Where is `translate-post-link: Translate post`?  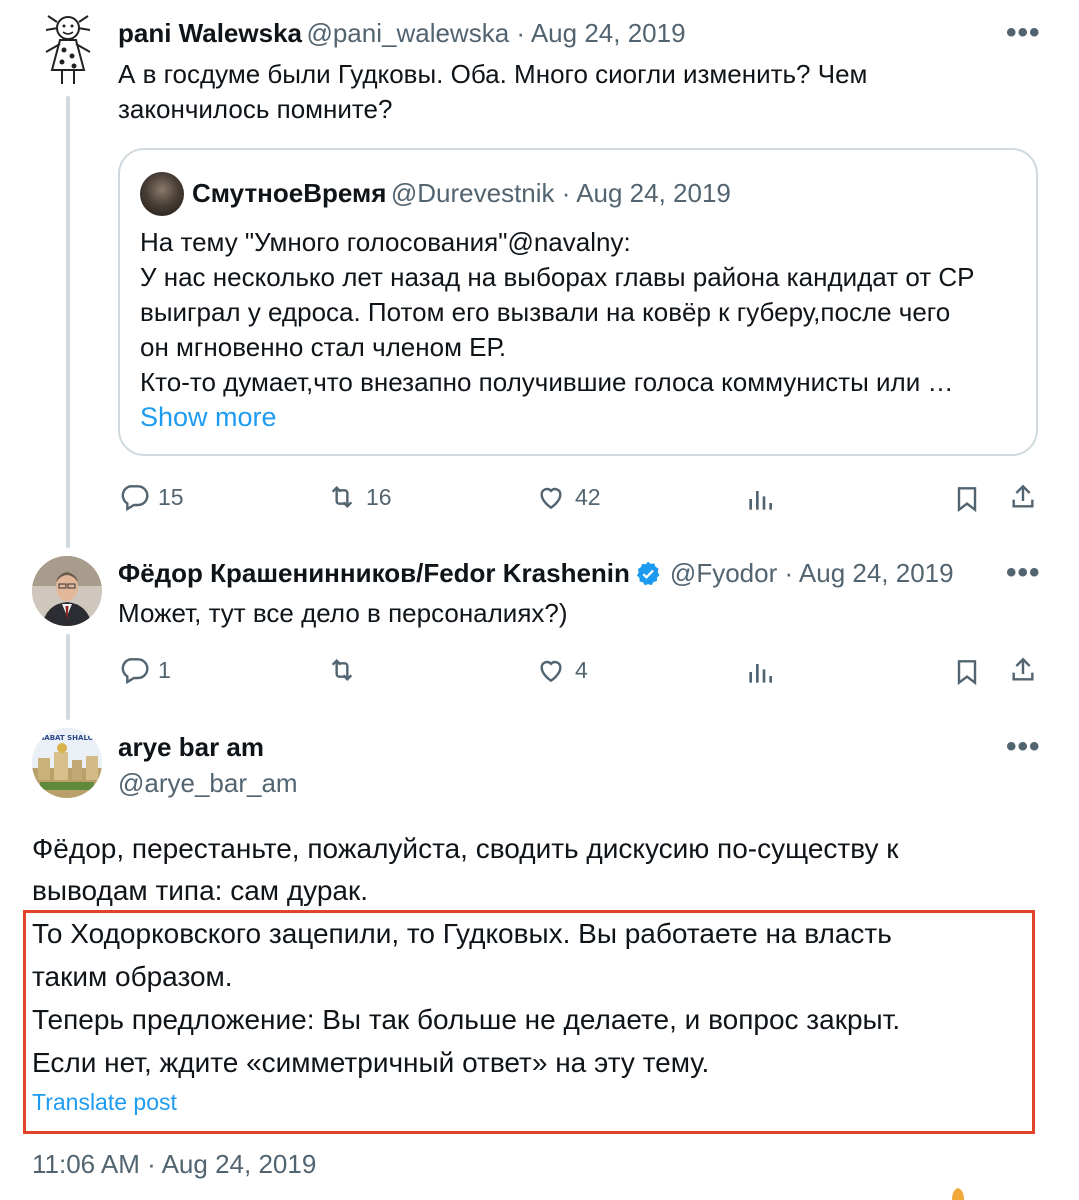
translate-post-link: Translate post is located at coordinates (104, 1102).